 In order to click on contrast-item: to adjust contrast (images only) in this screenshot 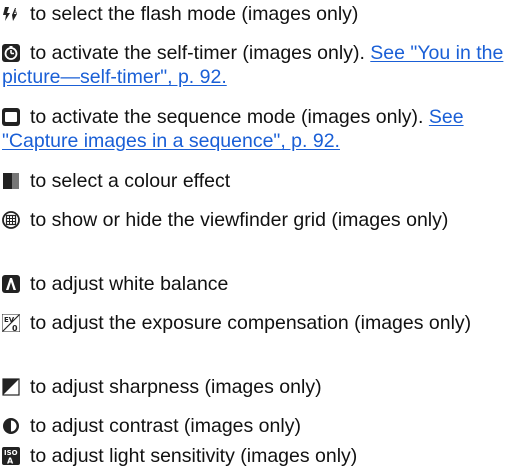, I will do `click(254, 426)`.